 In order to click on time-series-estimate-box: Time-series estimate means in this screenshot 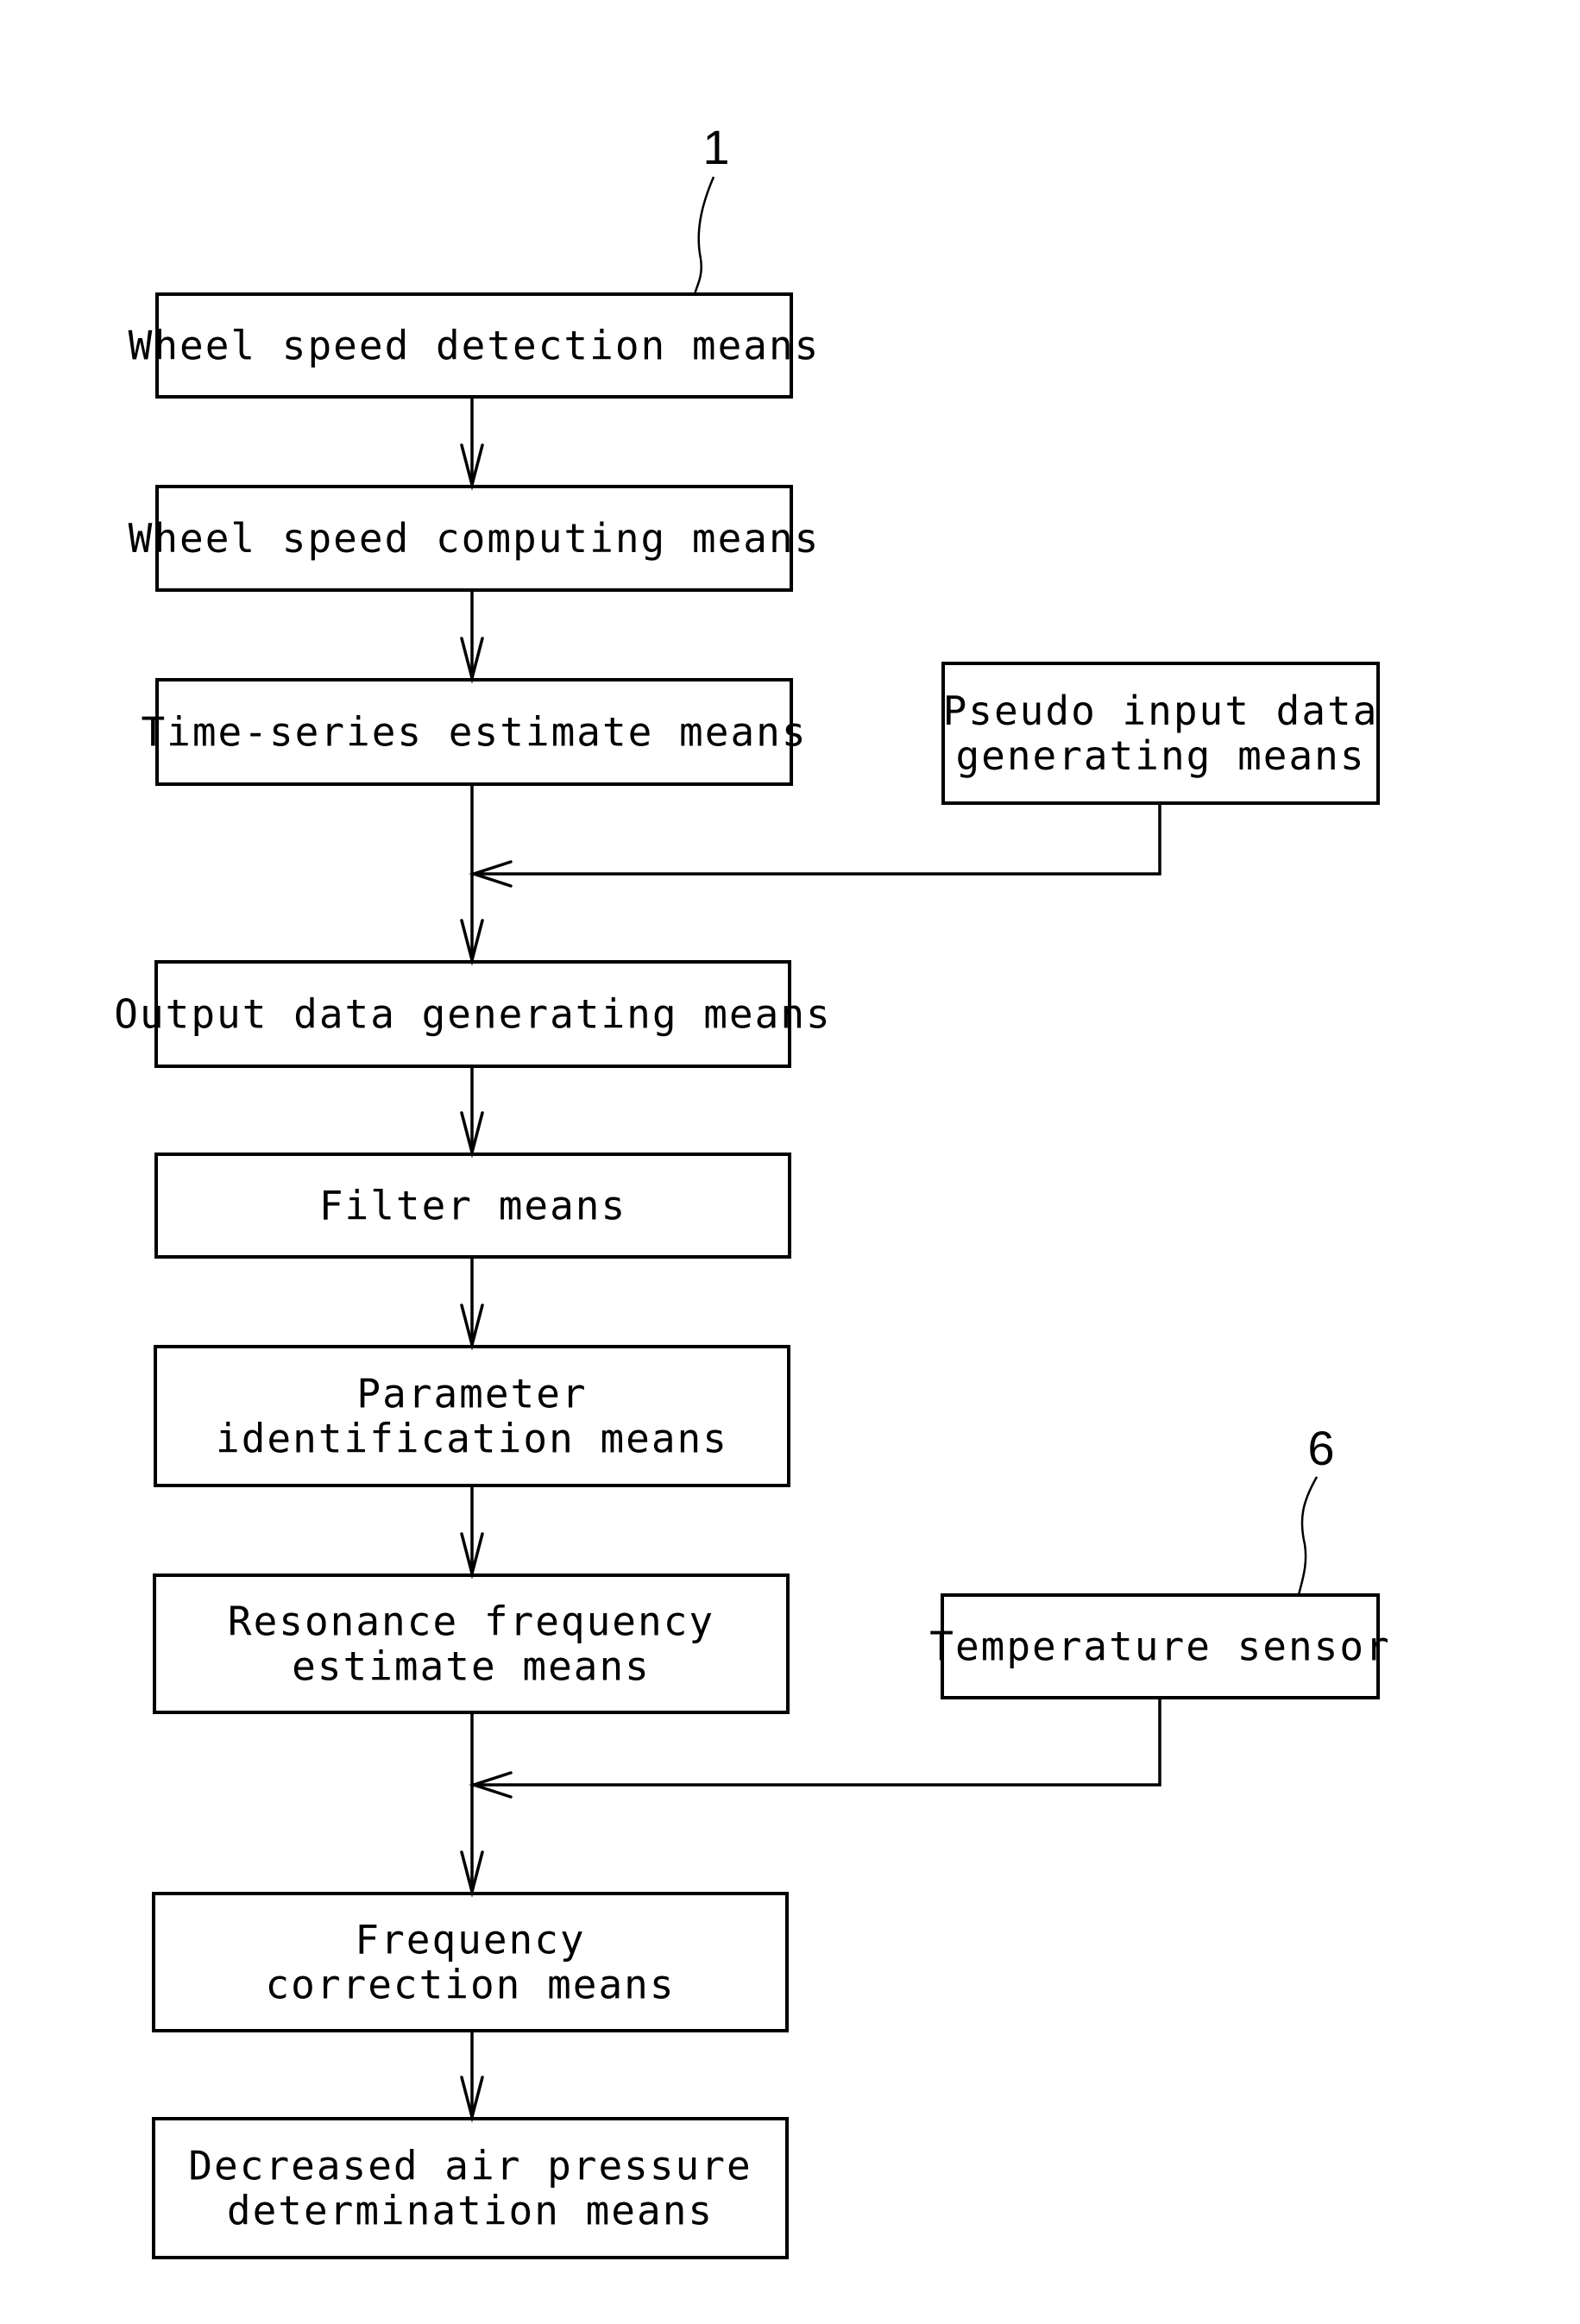, I will do `click(474, 732)`.